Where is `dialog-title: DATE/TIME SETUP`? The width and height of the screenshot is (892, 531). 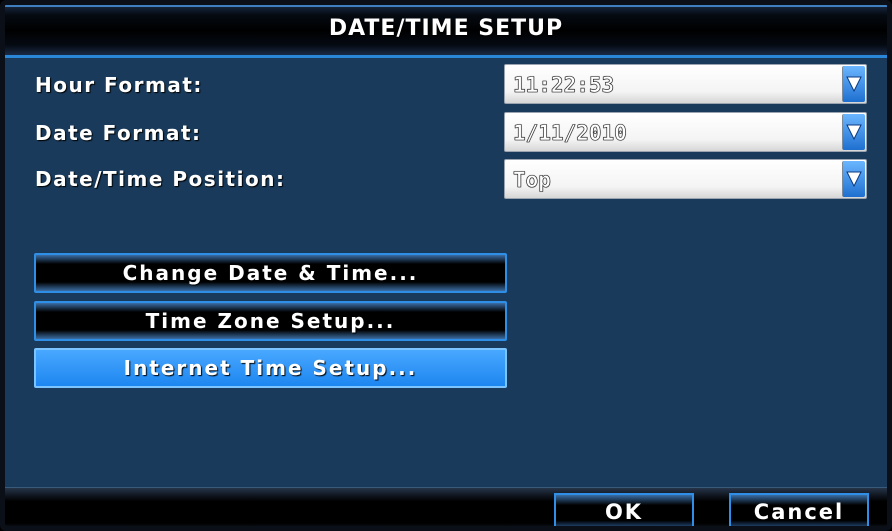
dialog-title: DATE/TIME SETUP is located at coordinates (446, 28).